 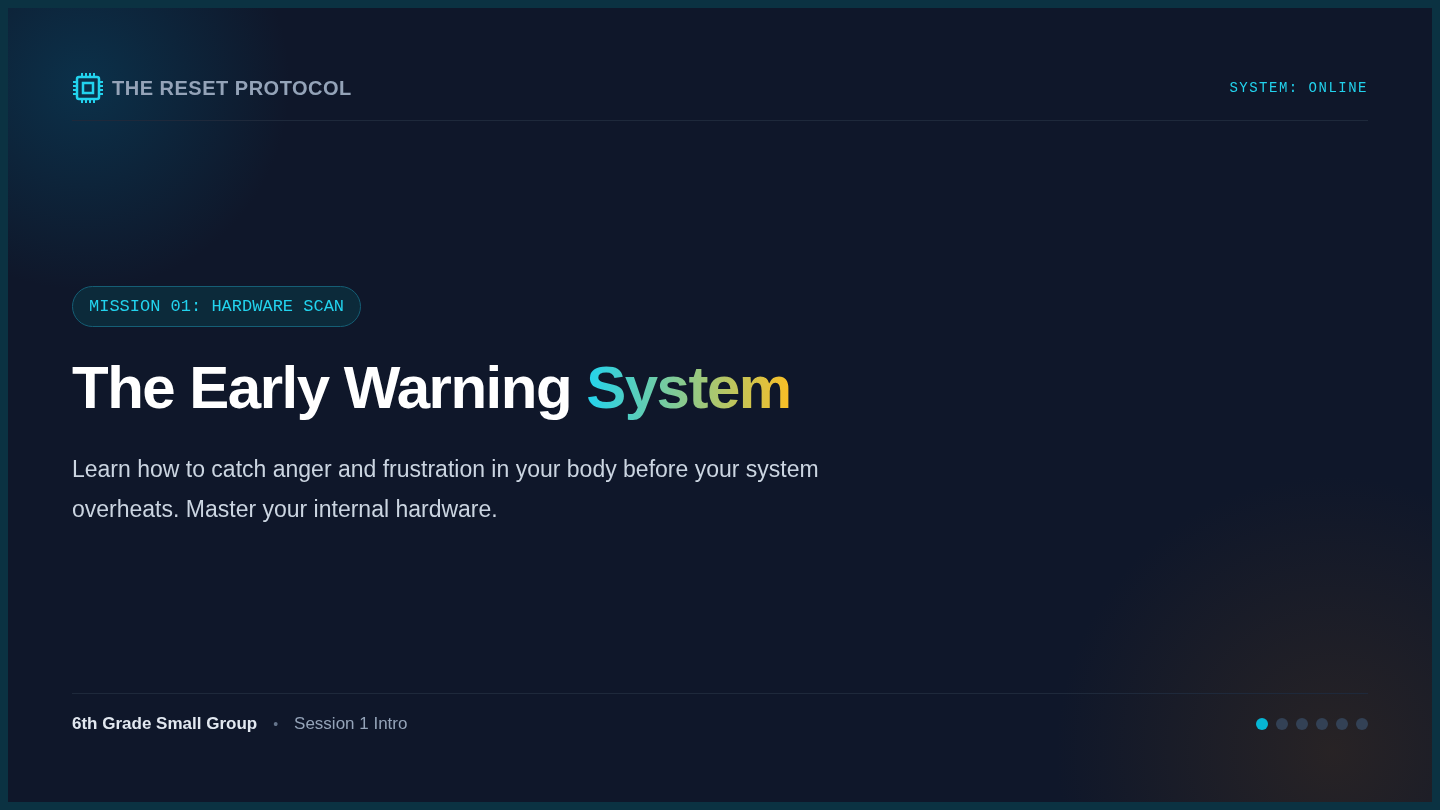 I want to click on slide-title: The Early Warning System, so click(x=431, y=388).